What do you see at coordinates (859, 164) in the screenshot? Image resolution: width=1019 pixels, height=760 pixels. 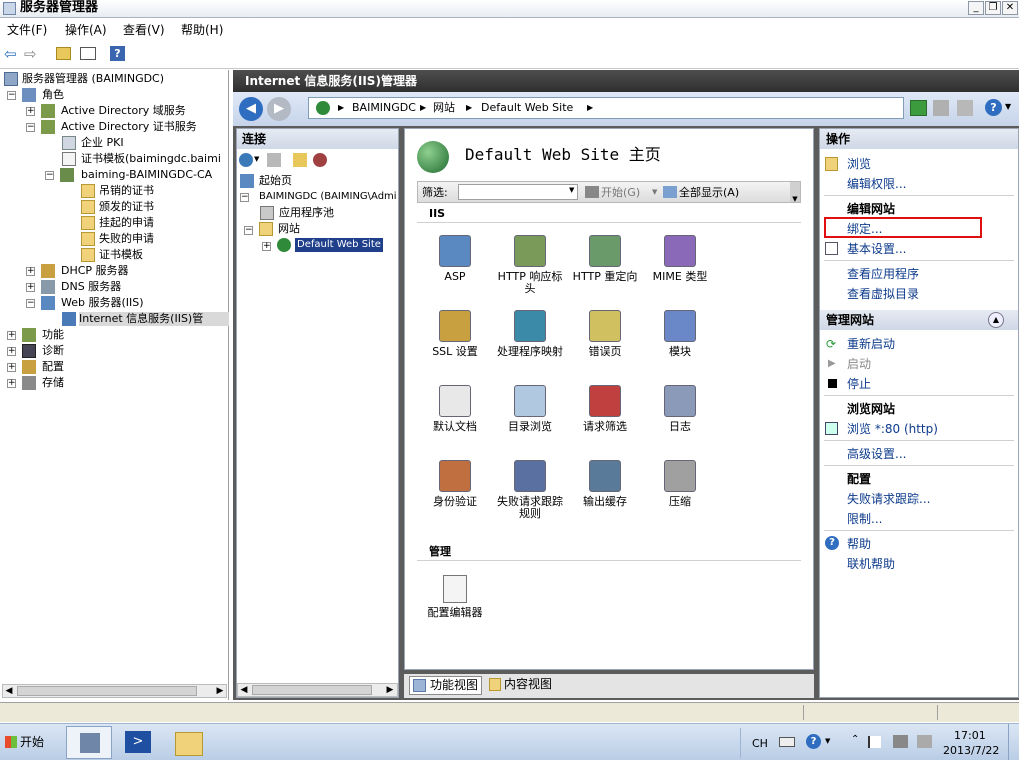 I see `action-browse: 浏览` at bounding box center [859, 164].